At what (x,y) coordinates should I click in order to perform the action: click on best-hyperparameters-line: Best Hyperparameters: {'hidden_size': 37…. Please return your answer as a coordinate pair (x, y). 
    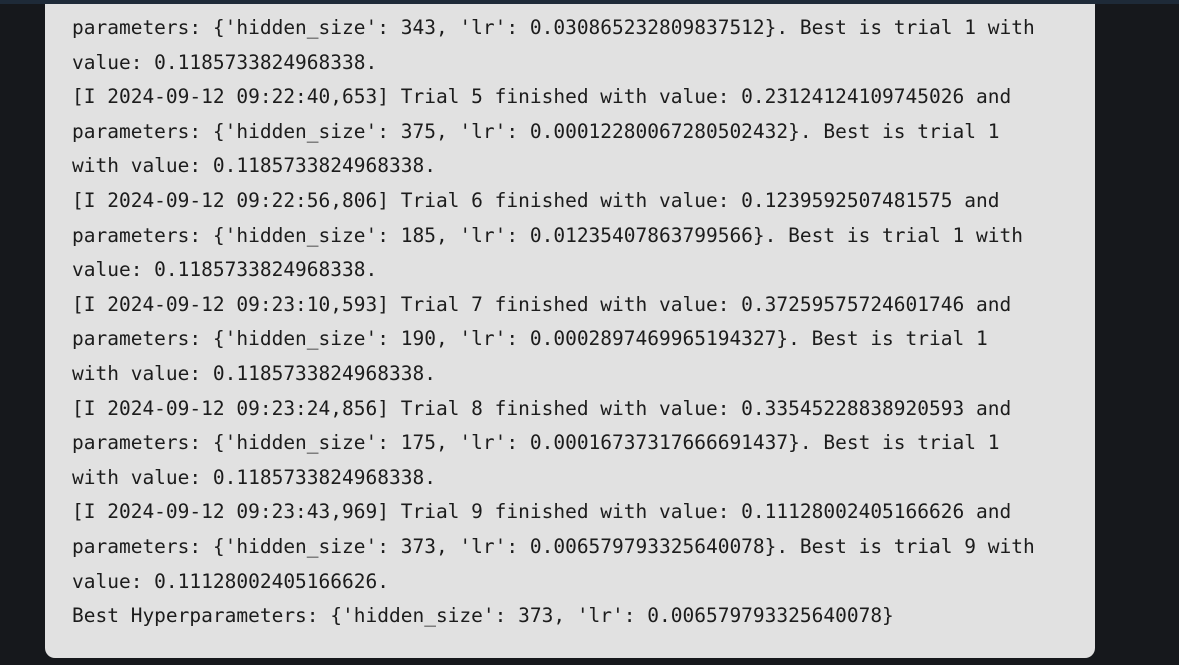
    Looking at the image, I should click on (483, 616).